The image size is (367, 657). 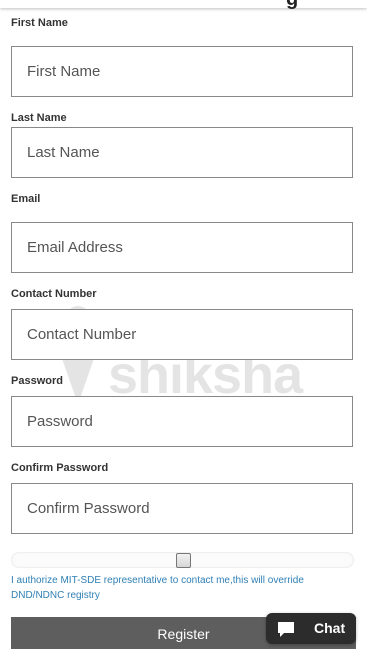 What do you see at coordinates (311, 628) in the screenshot?
I see `chat-button: Chat` at bounding box center [311, 628].